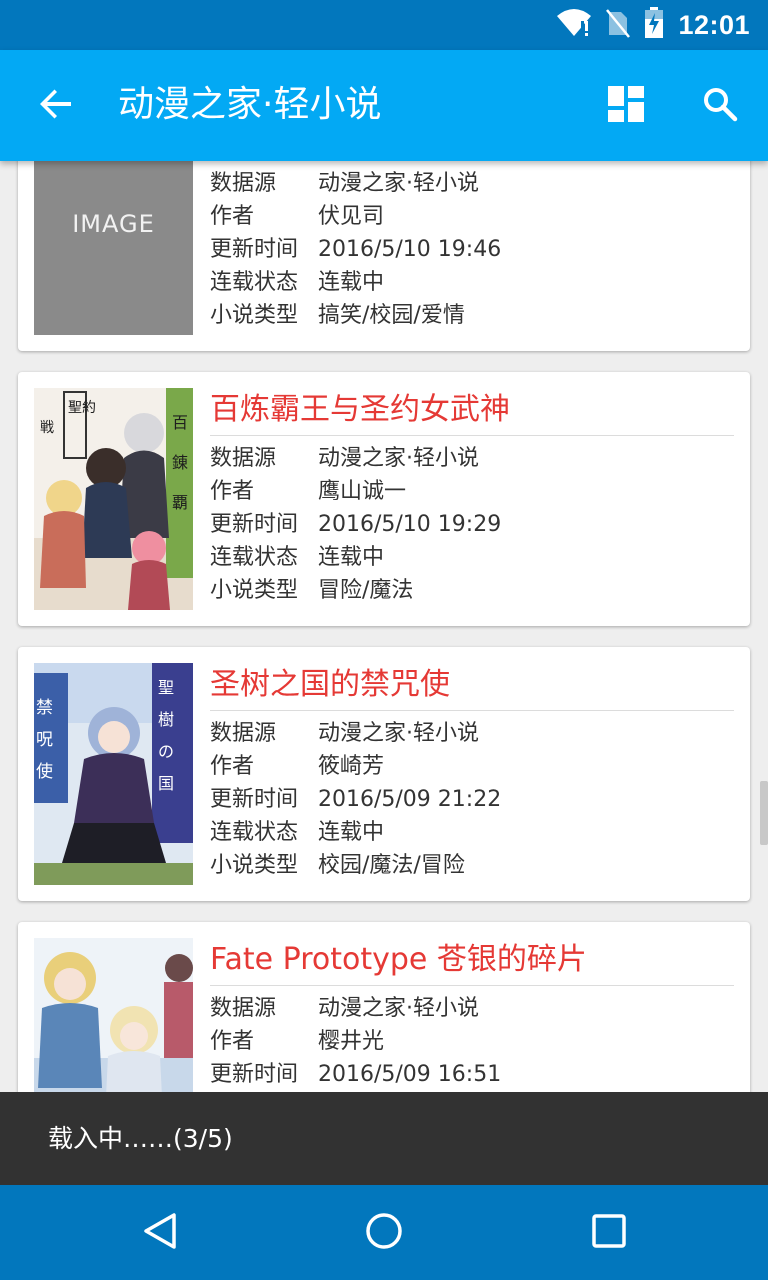  What do you see at coordinates (410, 524) in the screenshot?
I see `field-value: 2016/5/10 19:29` at bounding box center [410, 524].